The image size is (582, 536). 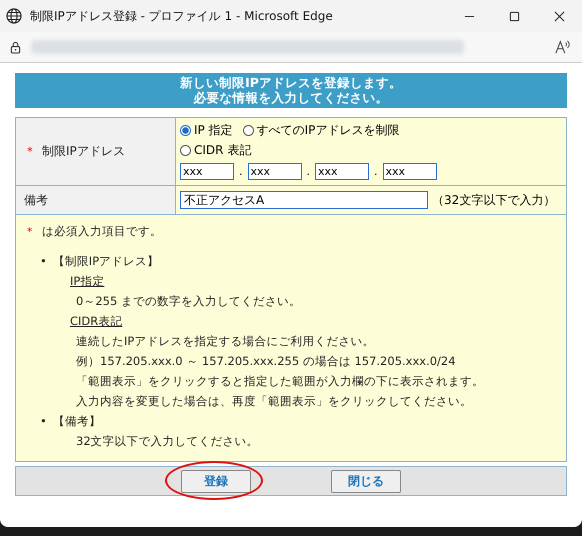 What do you see at coordinates (304, 200) in the screenshot?
I see `note-field: 不正アクセスA` at bounding box center [304, 200].